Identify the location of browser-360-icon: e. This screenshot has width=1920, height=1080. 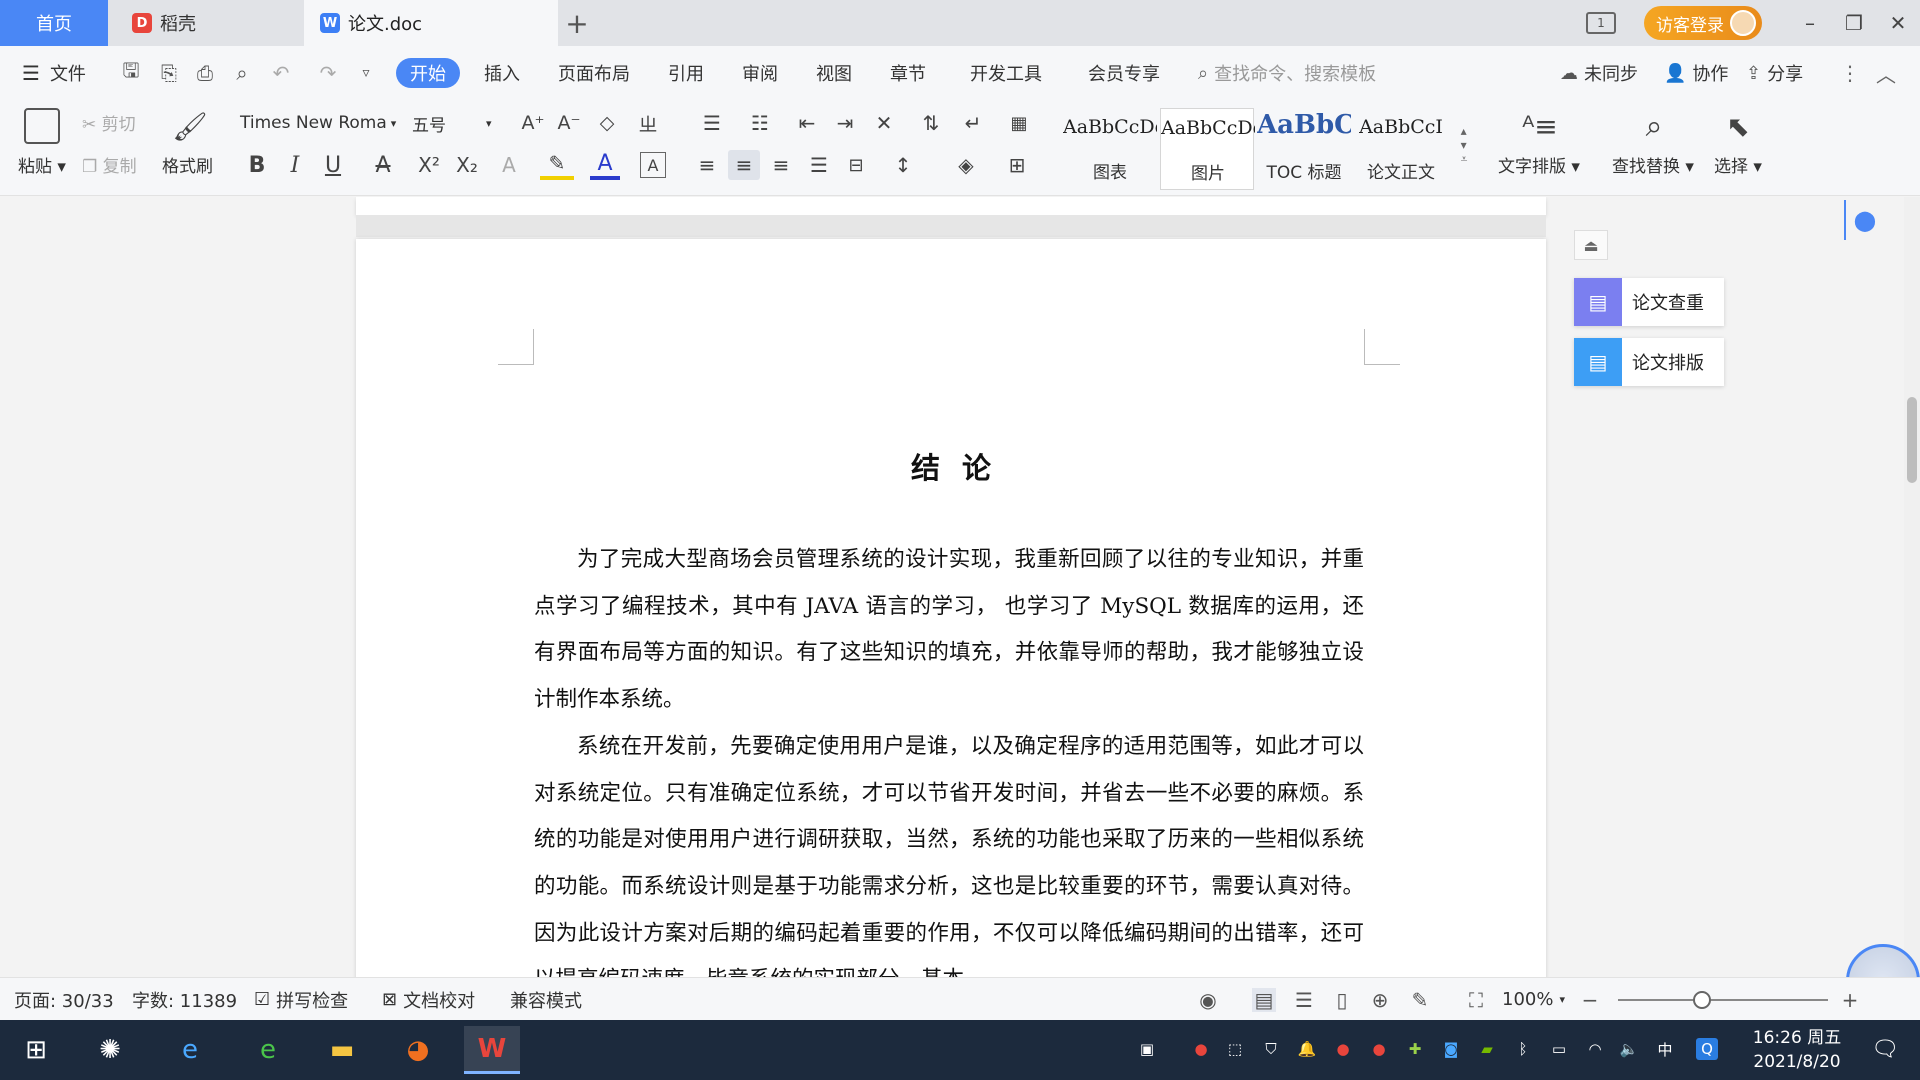
(268, 1050).